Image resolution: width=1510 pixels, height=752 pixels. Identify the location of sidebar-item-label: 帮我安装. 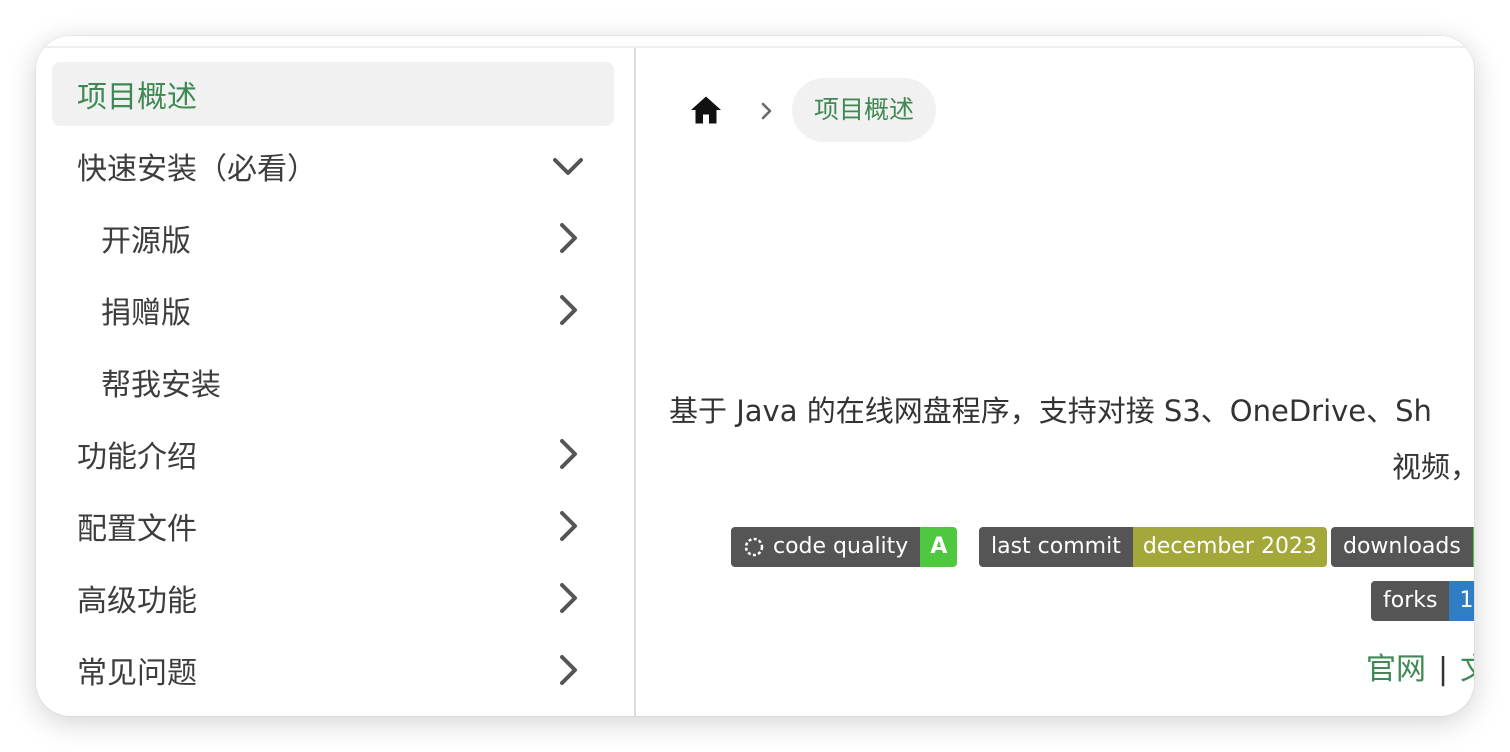
(161, 385).